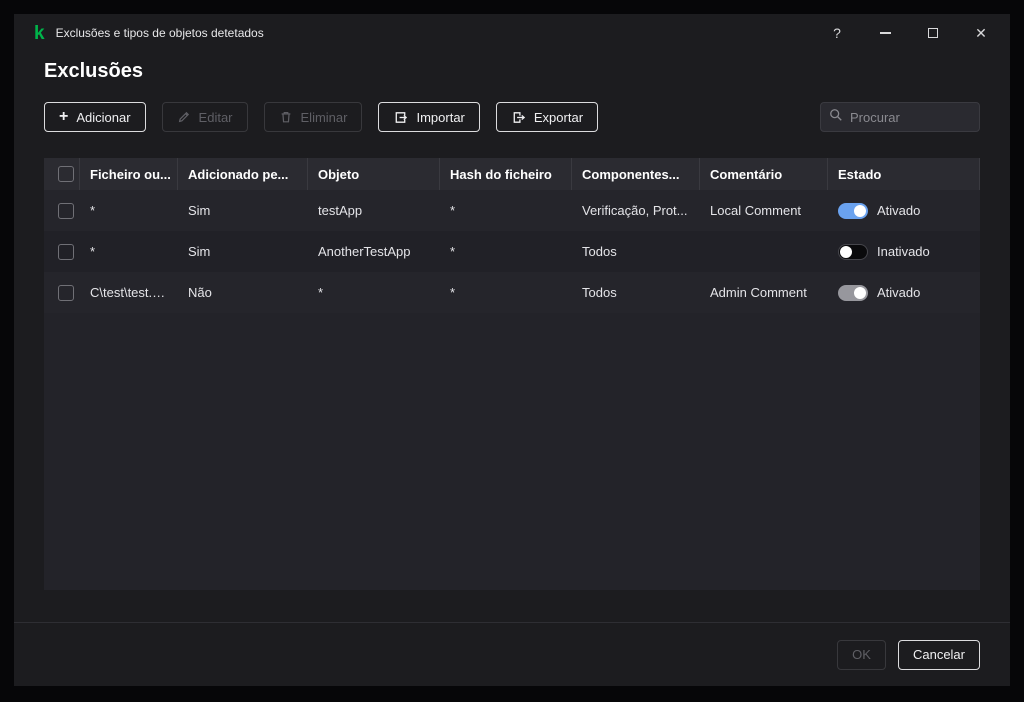 This screenshot has height=702, width=1024. I want to click on cancel-button: Cancelar, so click(938, 654).